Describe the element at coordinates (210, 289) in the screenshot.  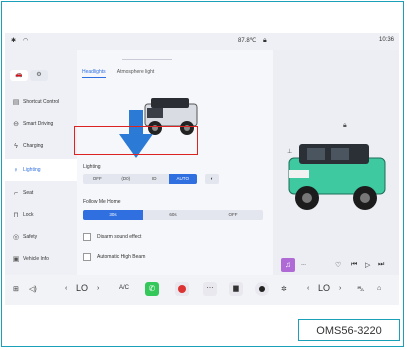
I see `more-apps-icon: ⋯` at that location.